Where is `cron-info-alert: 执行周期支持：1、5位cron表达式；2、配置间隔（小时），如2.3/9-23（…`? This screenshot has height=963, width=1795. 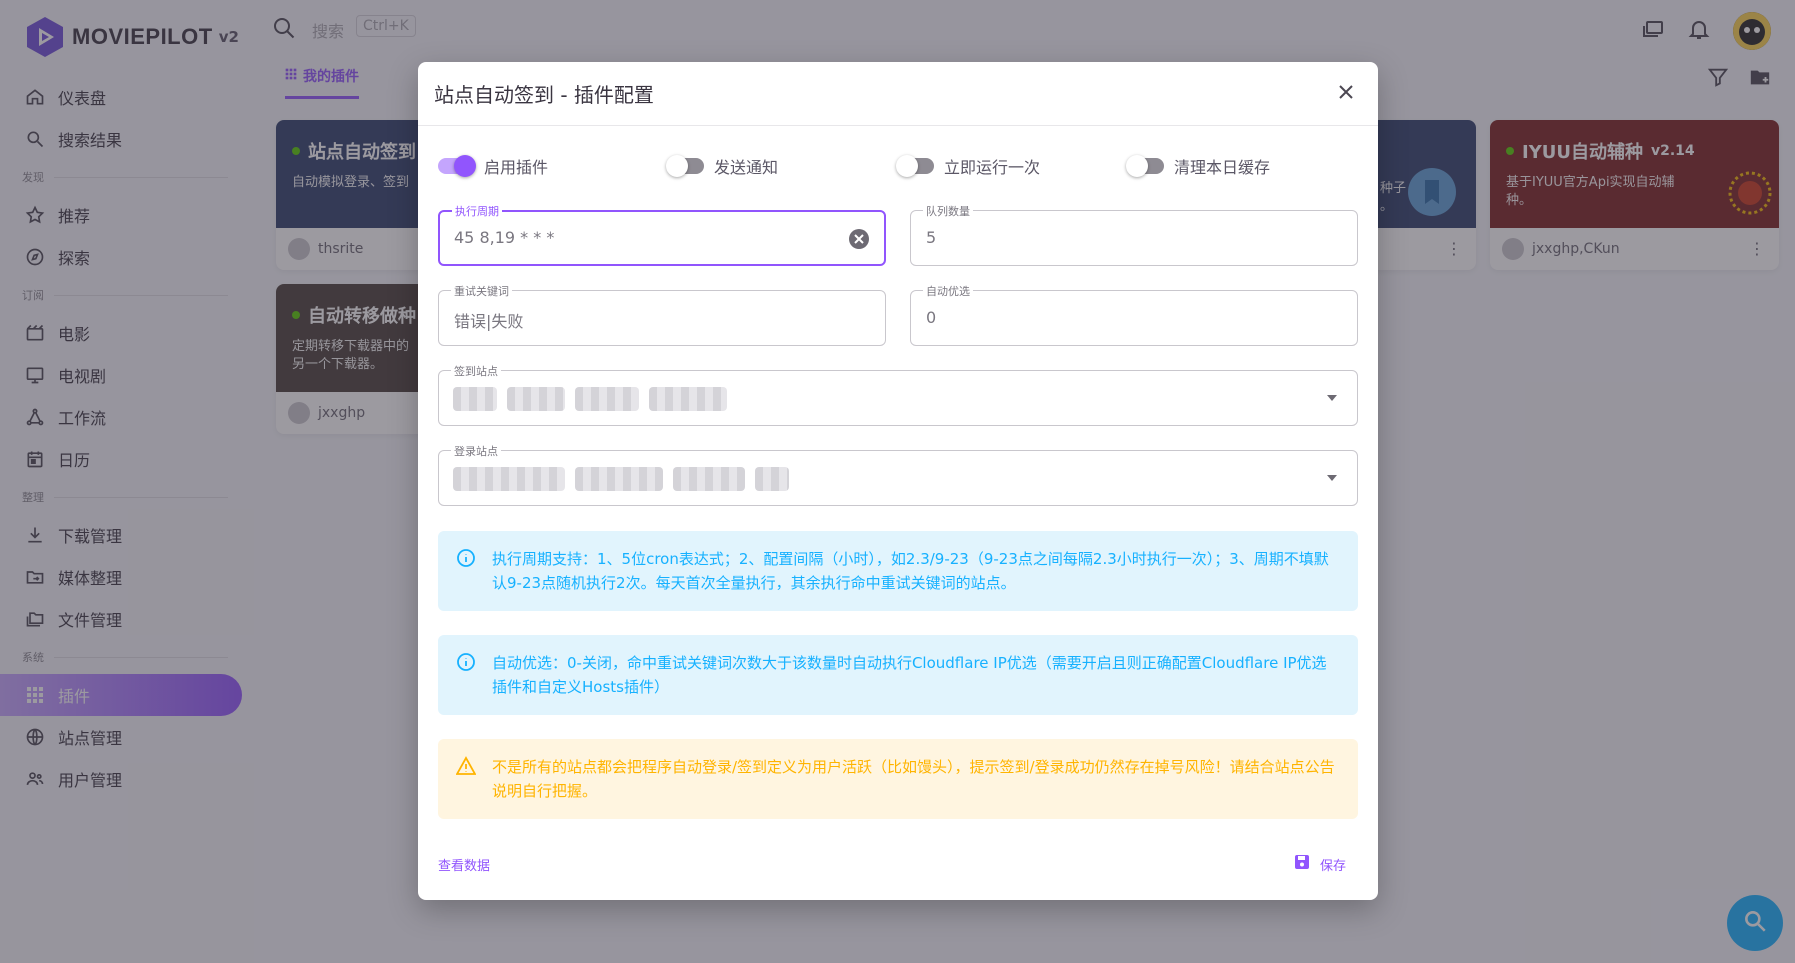
cron-info-alert: 执行周期支持：1、5位cron表达式；2、配置间隔（小时），如2.3/9-23（… is located at coordinates (898, 571).